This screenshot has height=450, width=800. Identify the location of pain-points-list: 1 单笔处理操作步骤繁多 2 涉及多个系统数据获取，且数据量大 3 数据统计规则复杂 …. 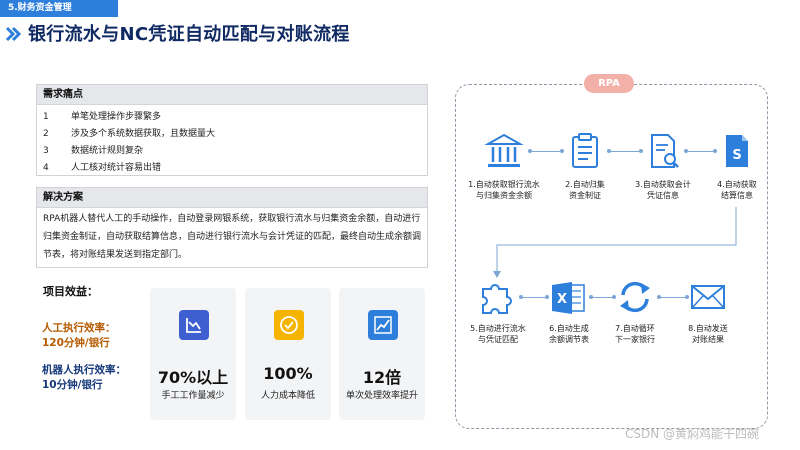
(232, 141).